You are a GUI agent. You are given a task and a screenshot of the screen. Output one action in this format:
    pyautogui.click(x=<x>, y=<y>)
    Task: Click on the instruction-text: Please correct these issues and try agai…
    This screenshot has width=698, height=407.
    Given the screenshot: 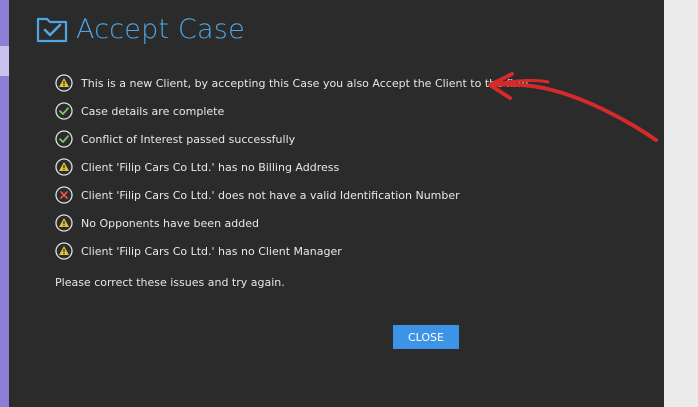 What is the action you would take?
    pyautogui.click(x=170, y=282)
    